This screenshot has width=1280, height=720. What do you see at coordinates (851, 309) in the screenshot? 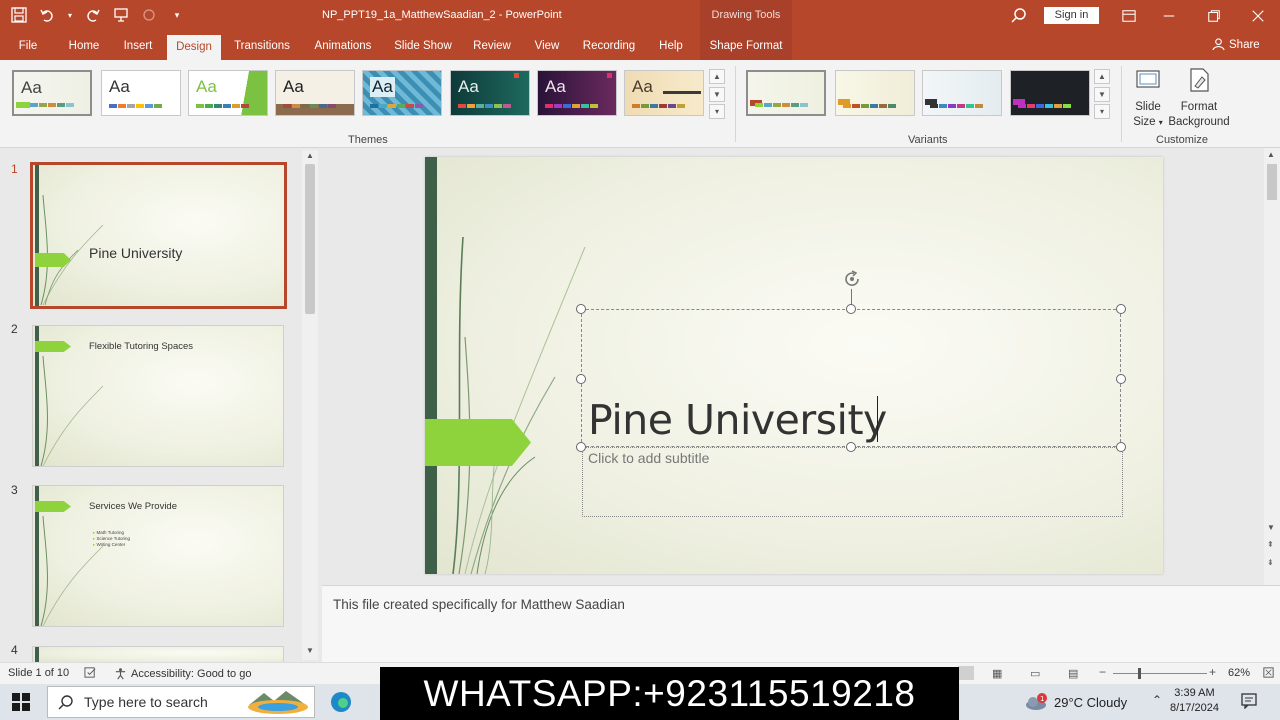
I see `resize-handle-n` at bounding box center [851, 309].